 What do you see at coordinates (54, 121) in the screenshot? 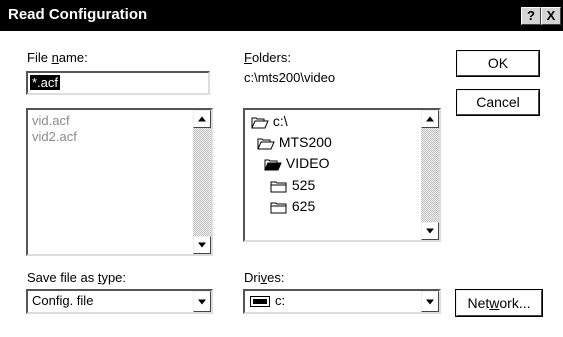
I see `file-item-vid-acf: vid.acf` at bounding box center [54, 121].